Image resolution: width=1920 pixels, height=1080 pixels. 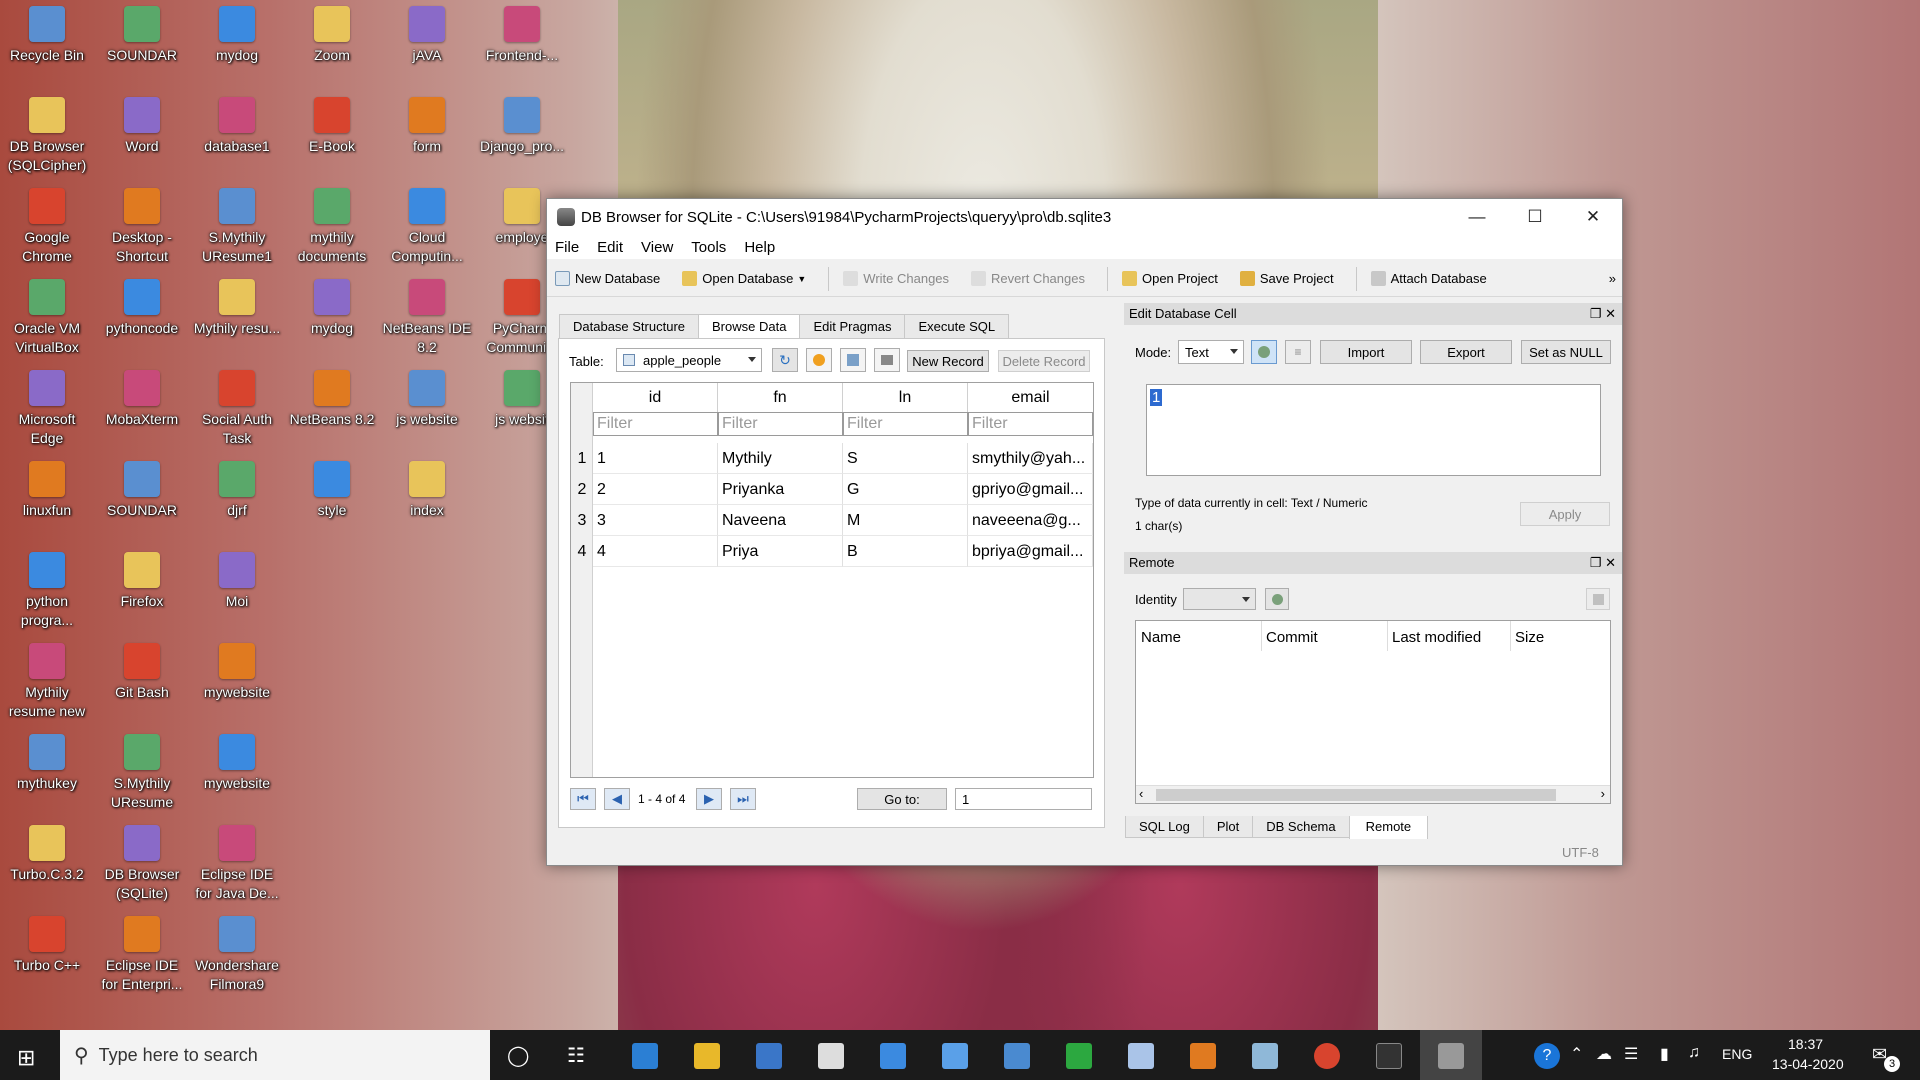 I want to click on write-changes-button: Write Changes, so click(x=896, y=278).